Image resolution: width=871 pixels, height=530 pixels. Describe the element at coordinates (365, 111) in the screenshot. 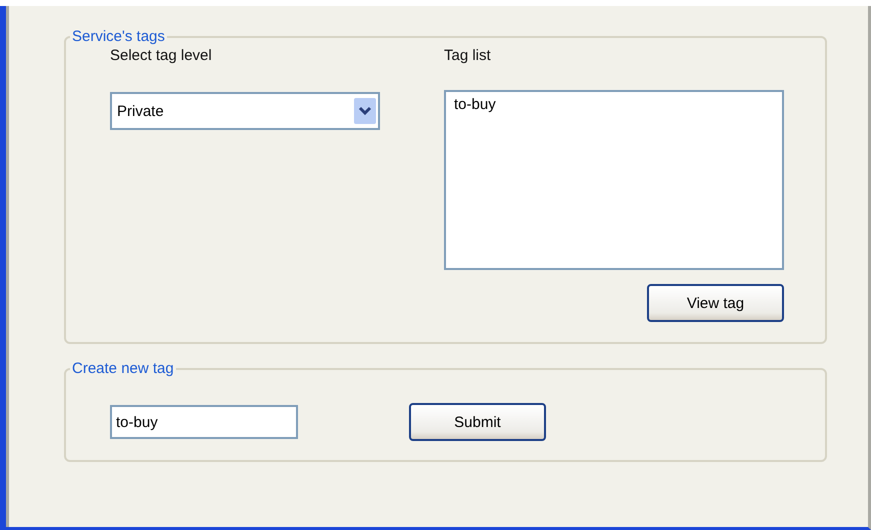

I see `chevron-down-icon` at that location.